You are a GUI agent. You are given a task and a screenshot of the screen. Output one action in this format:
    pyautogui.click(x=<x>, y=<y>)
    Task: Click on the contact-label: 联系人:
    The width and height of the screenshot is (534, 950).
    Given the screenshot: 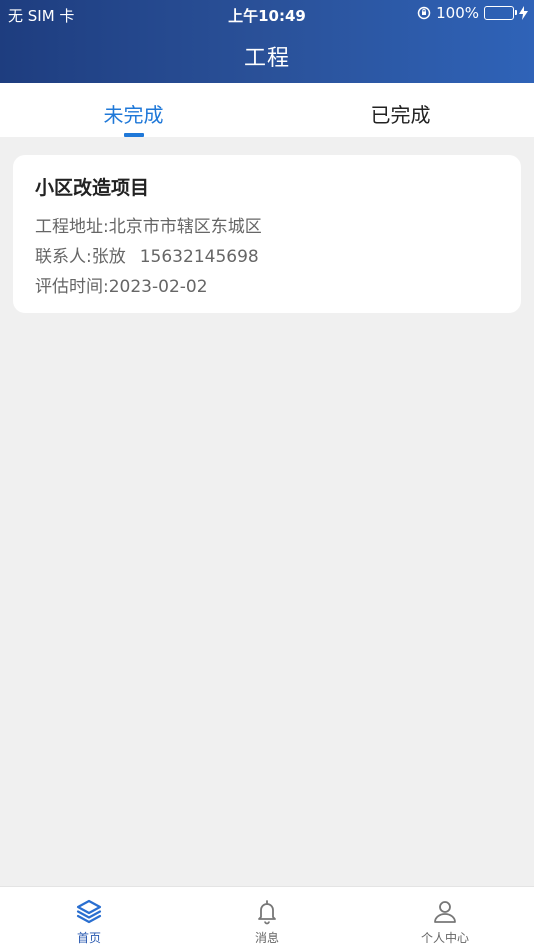 What is the action you would take?
    pyautogui.click(x=63, y=257)
    